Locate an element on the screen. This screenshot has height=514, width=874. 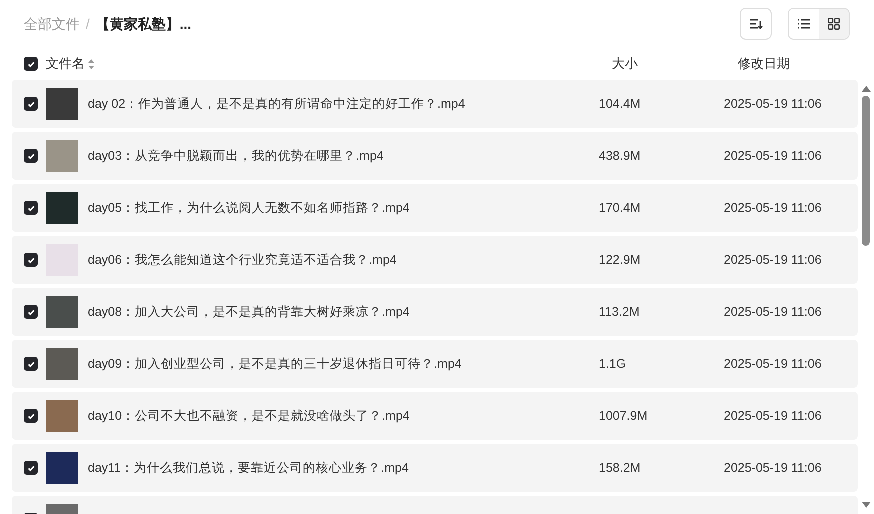
file-size: 113.2M is located at coordinates (620, 312).